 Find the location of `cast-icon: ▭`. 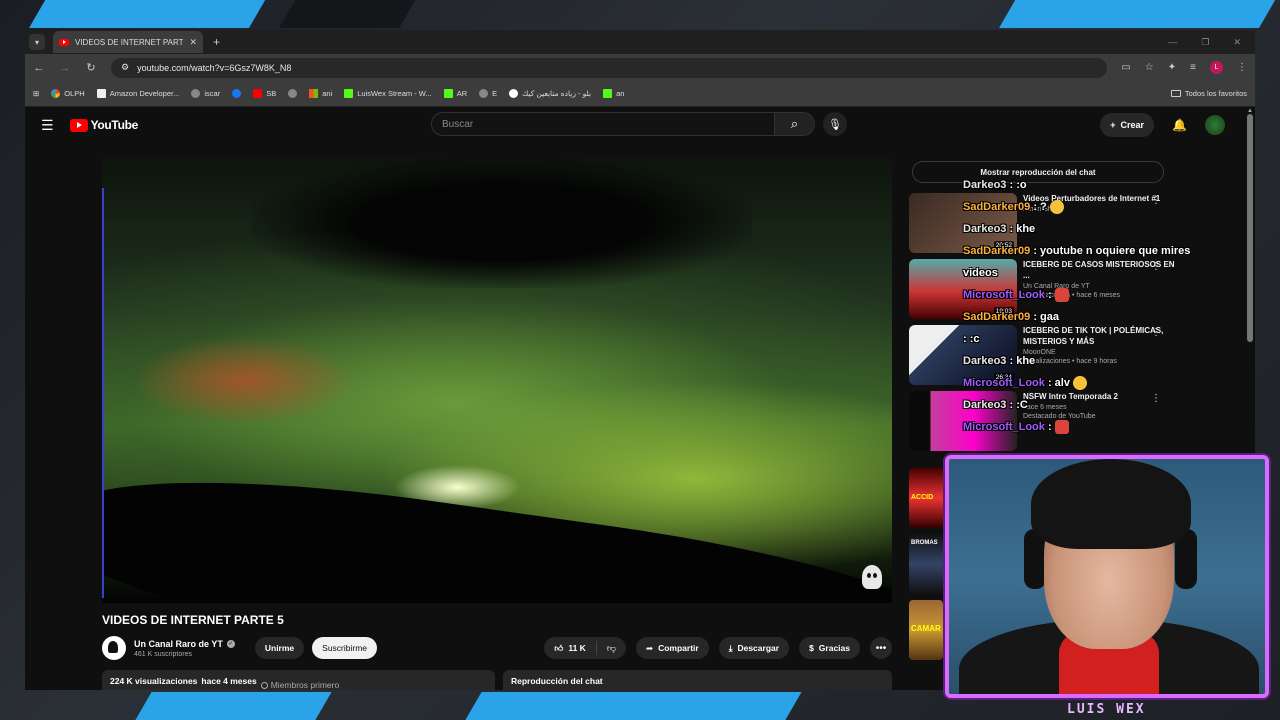

cast-icon: ▭ is located at coordinates (1125, 67).